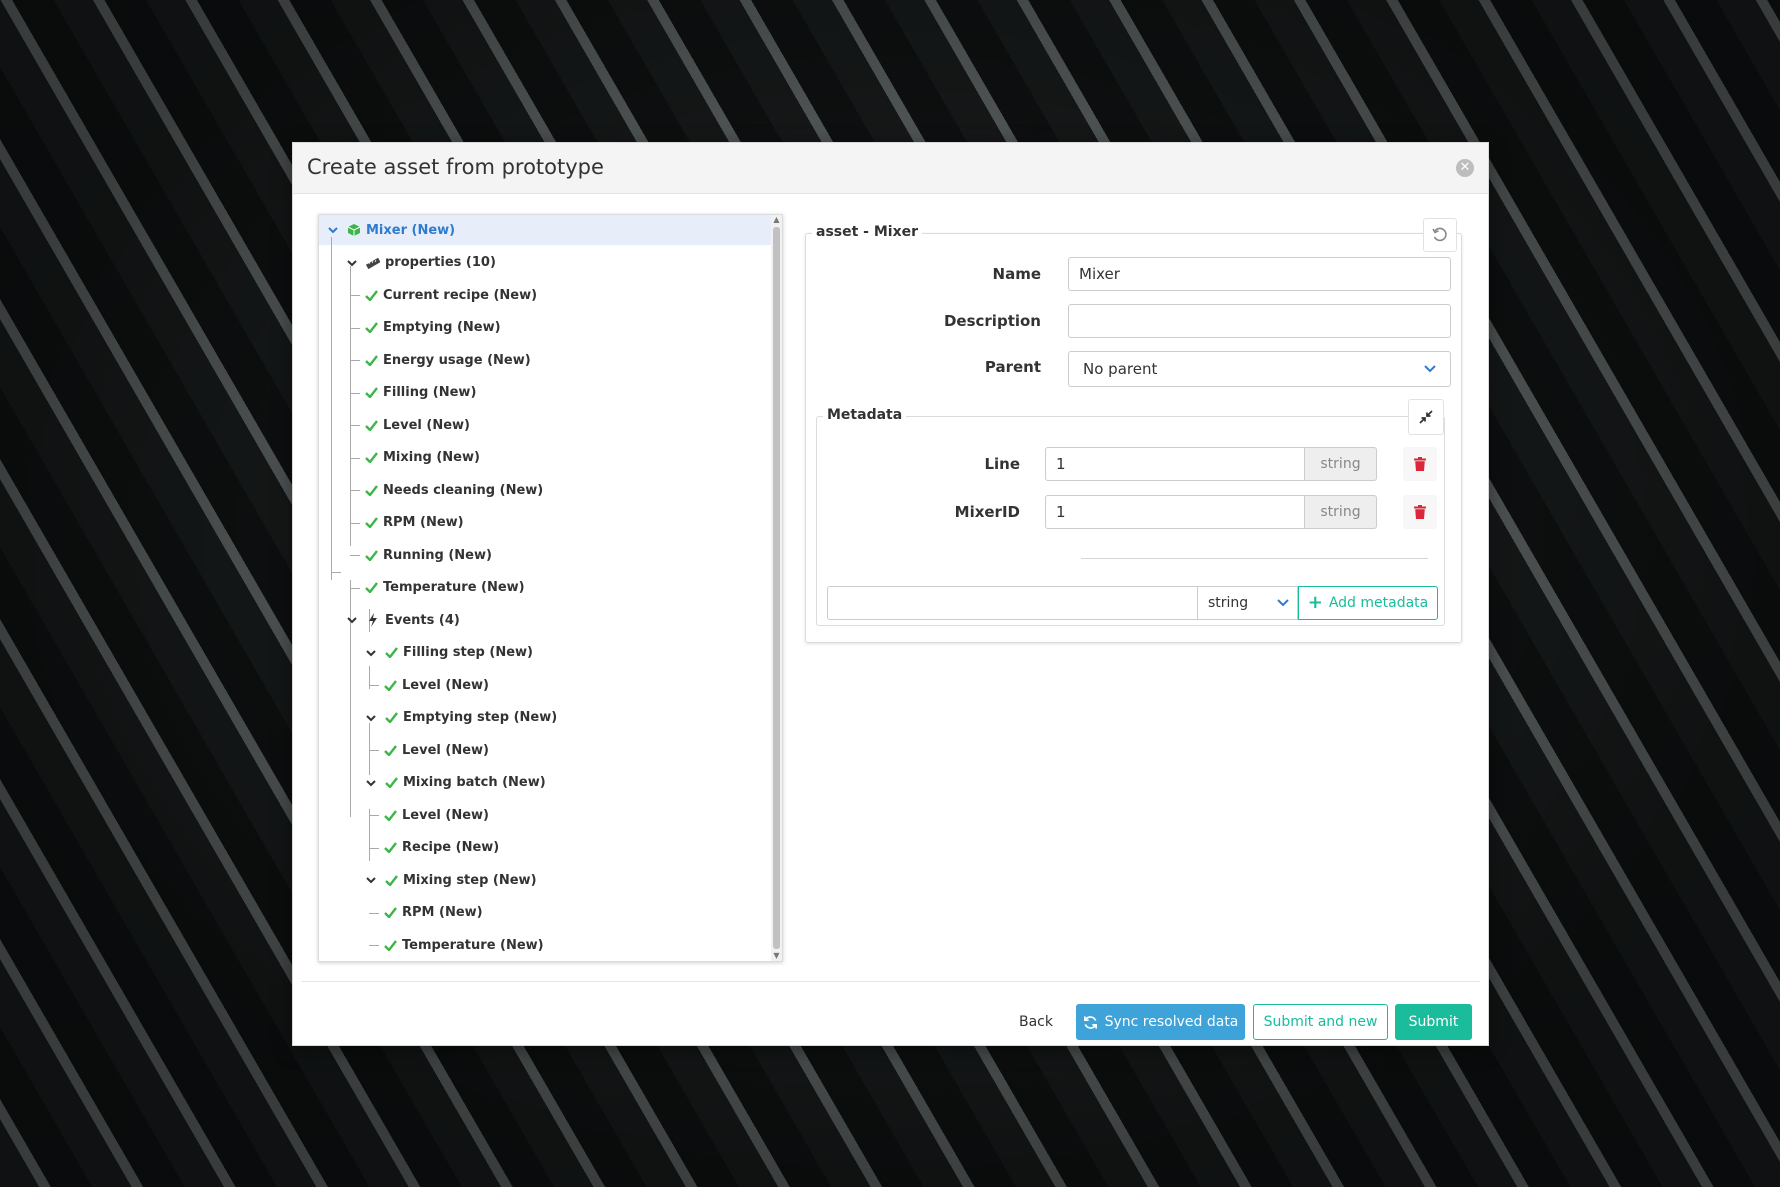 Image resolution: width=1780 pixels, height=1187 pixels. What do you see at coordinates (987, 512) in the screenshot?
I see `metadata-mixerid-label: MixerID` at bounding box center [987, 512].